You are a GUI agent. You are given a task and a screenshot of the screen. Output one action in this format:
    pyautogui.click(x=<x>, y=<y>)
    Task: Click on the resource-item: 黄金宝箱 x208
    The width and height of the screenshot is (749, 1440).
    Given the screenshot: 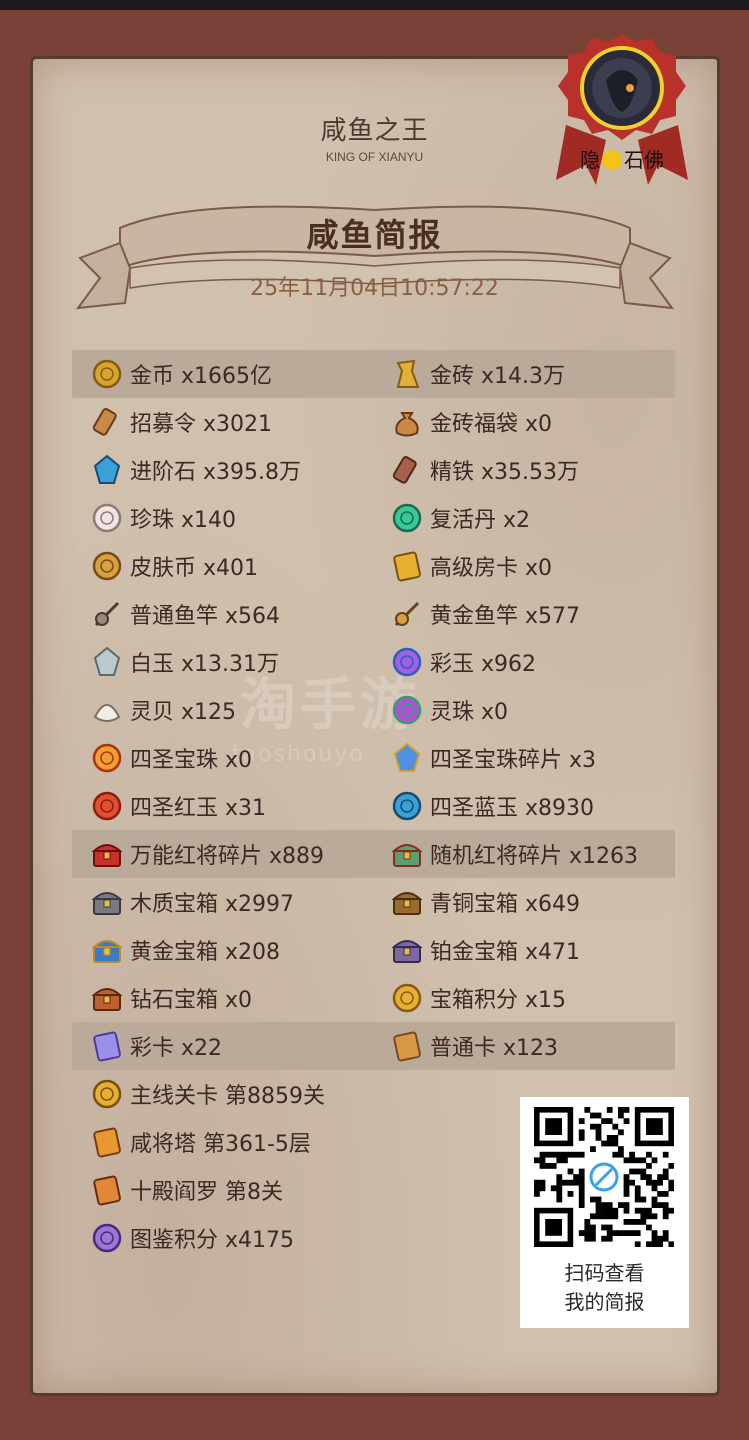 What is the action you would take?
    pyautogui.click(x=185, y=950)
    